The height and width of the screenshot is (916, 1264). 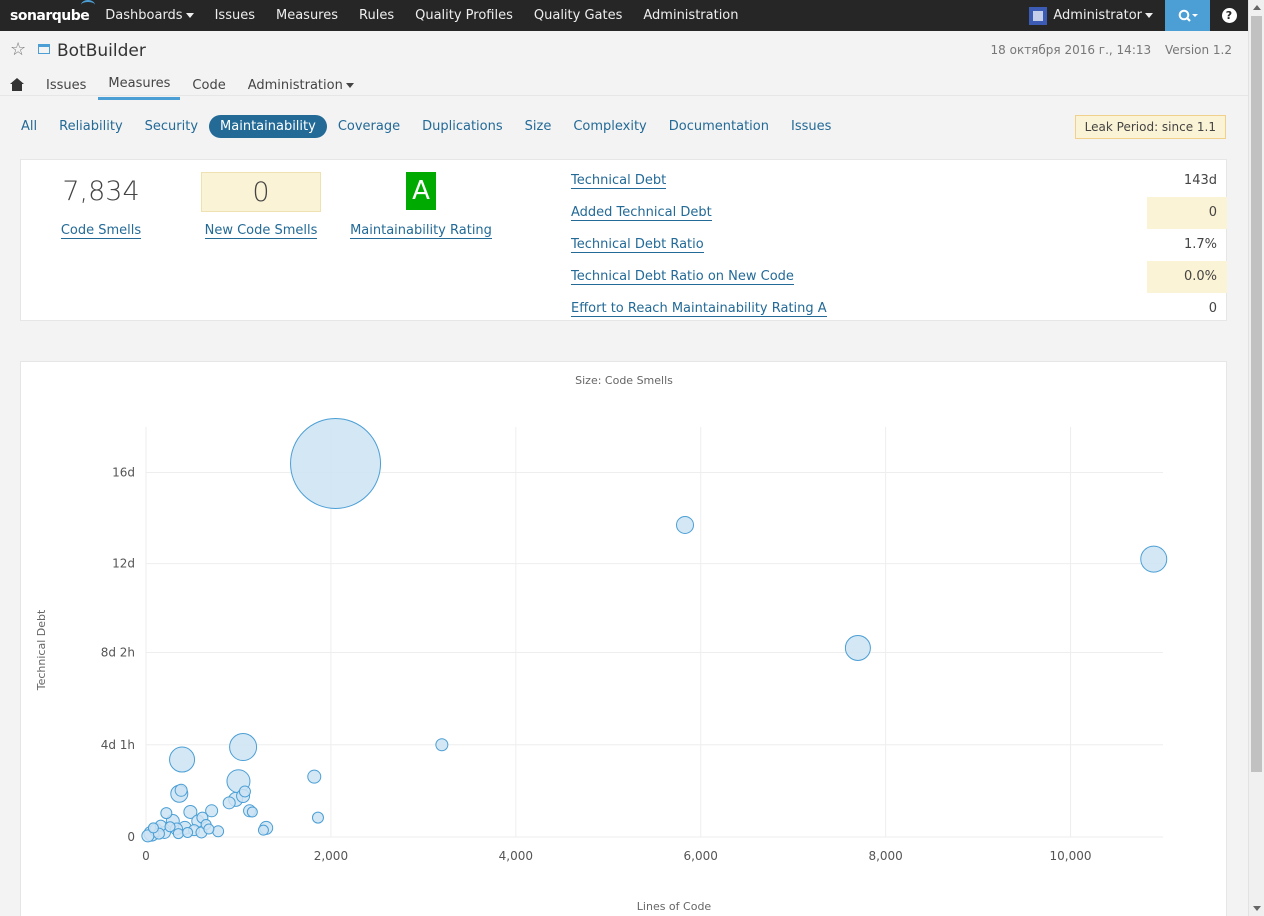 I want to click on new-code-smells-block: 0 New Code Smells, so click(x=261, y=205).